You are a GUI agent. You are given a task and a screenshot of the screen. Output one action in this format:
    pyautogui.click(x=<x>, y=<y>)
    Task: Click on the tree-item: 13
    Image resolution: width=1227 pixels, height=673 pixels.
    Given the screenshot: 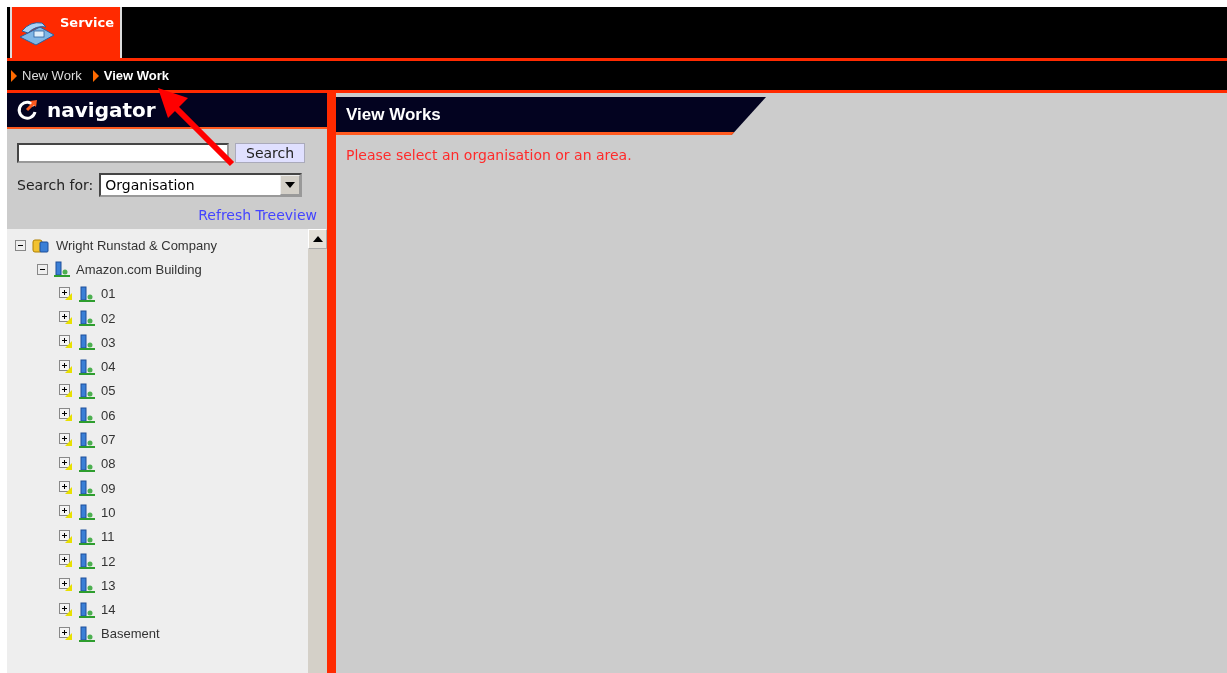 What is the action you would take?
    pyautogui.click(x=108, y=585)
    